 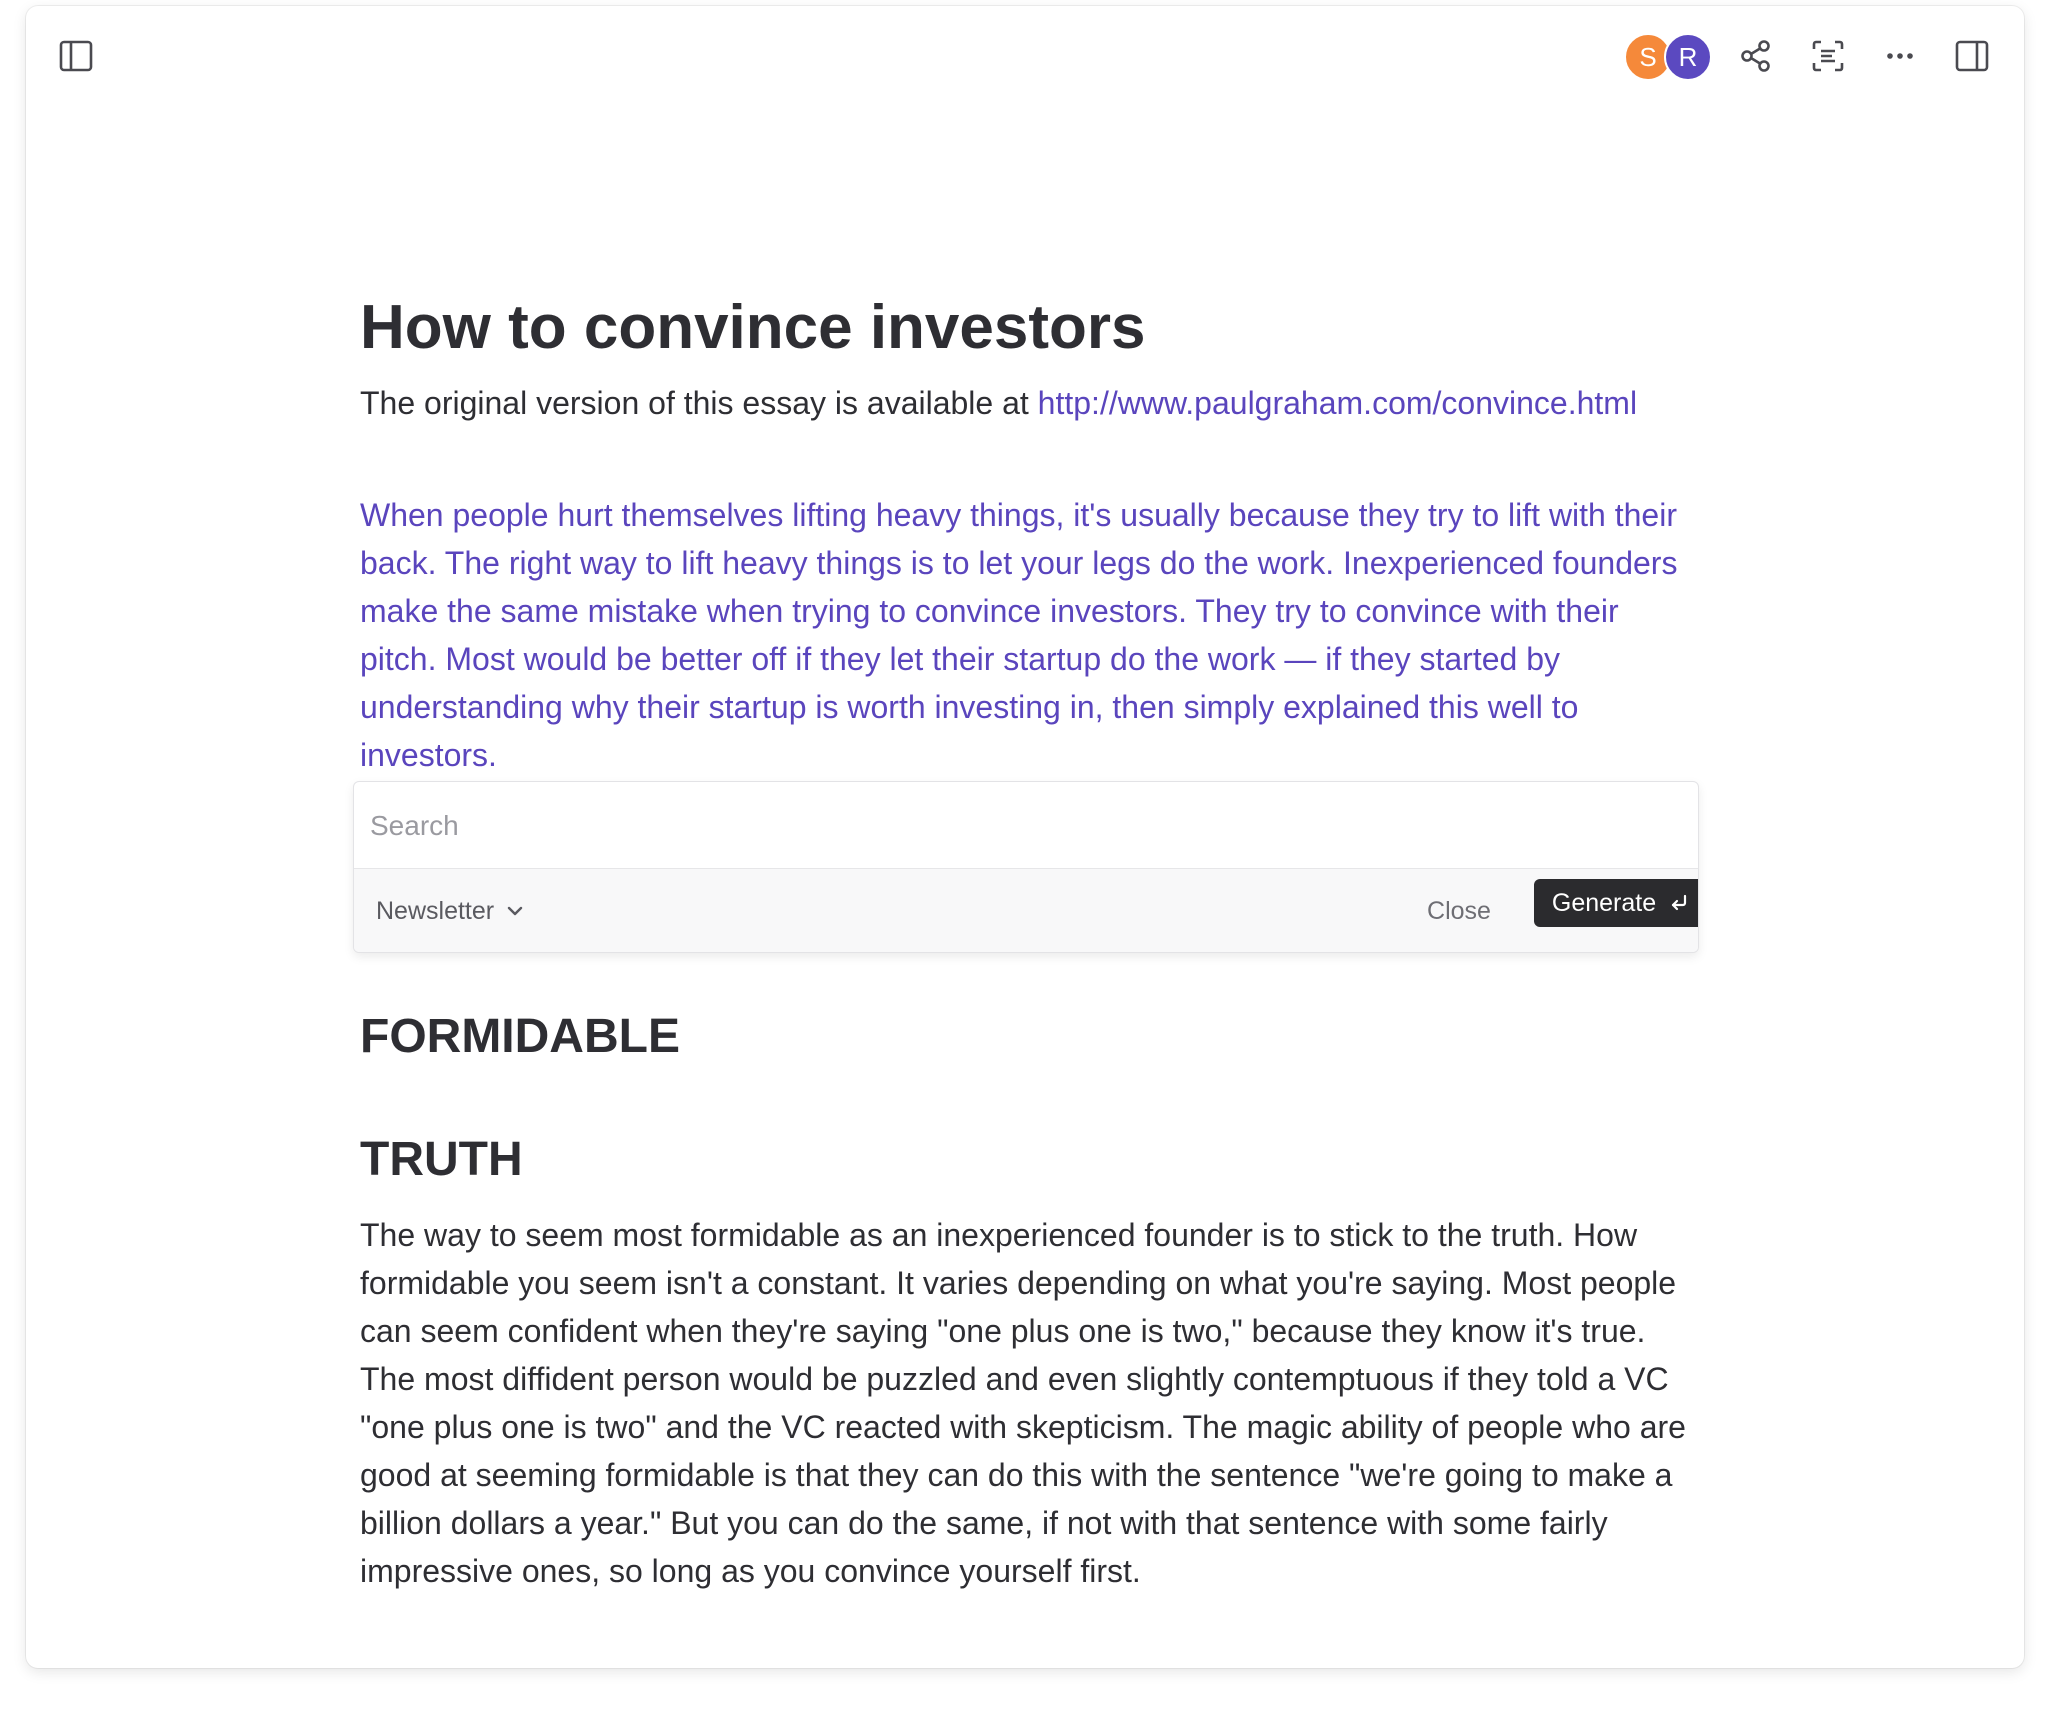 I want to click on section-heading-formidable: FORMIDABLE, so click(x=520, y=1037).